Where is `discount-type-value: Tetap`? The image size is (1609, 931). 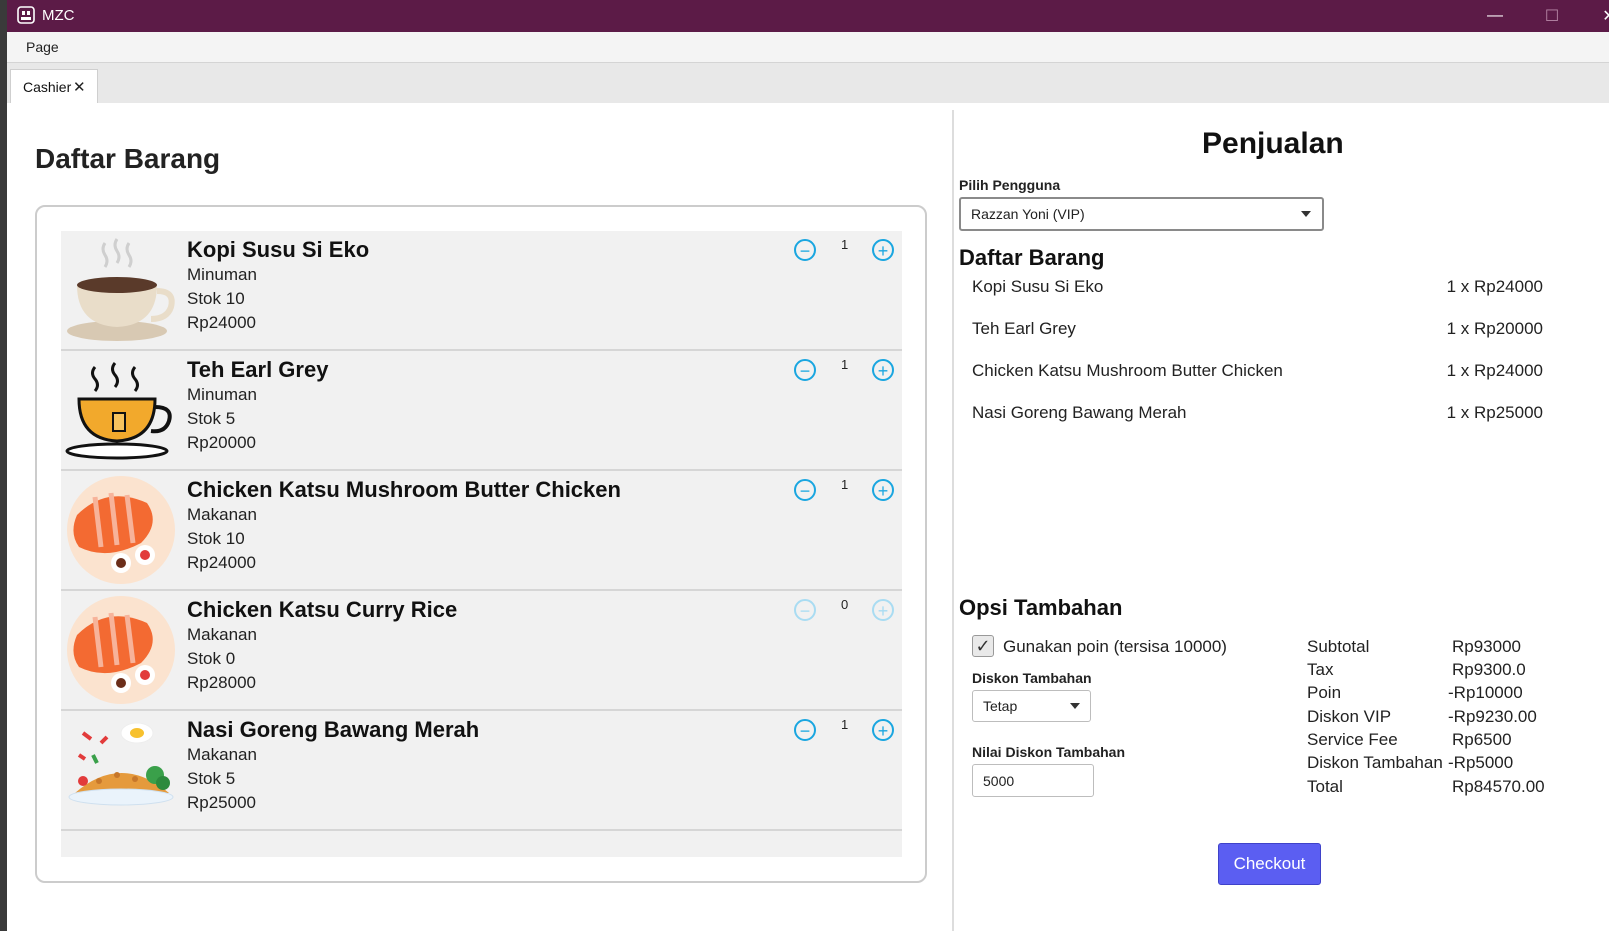 discount-type-value: Tetap is located at coordinates (1000, 706).